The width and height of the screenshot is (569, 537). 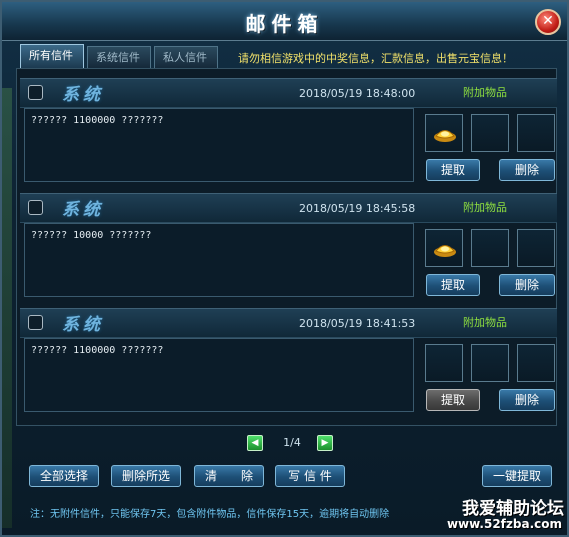 What do you see at coordinates (325, 443) in the screenshot?
I see `next-page-icon: ▶` at bounding box center [325, 443].